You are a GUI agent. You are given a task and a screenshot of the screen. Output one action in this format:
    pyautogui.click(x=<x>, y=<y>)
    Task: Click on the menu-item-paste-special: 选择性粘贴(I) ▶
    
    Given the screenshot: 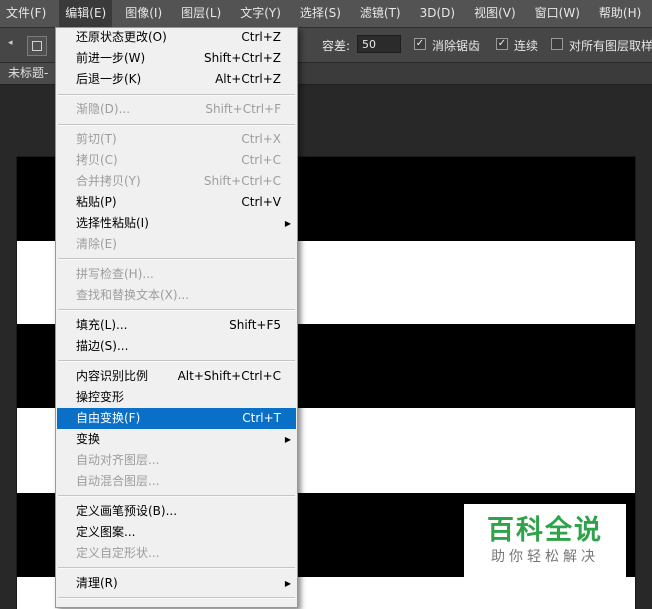 What is the action you would take?
    pyautogui.click(x=176, y=223)
    